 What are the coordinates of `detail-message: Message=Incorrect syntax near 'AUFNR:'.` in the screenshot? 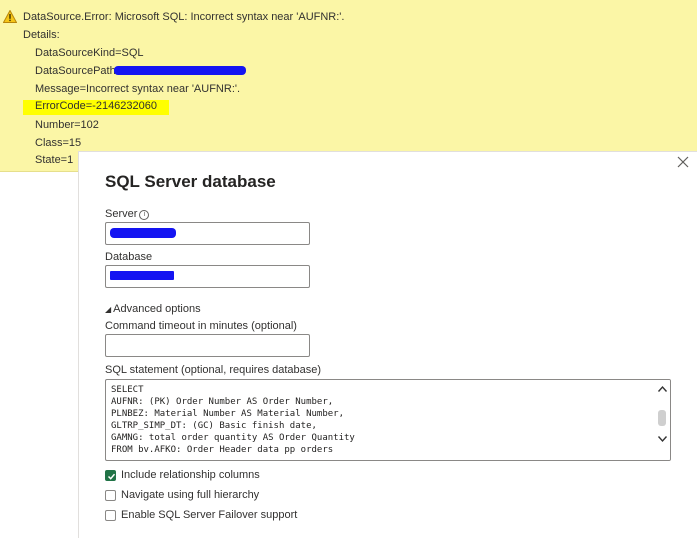 It's located at (138, 89).